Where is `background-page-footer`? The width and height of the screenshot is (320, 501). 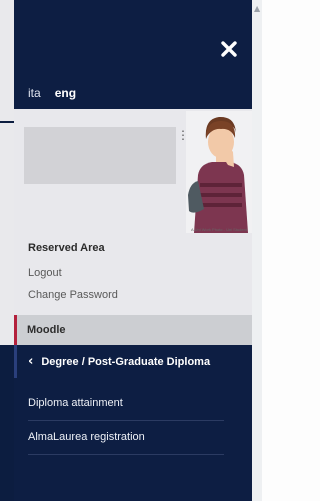 background-page-footer is located at coordinates (7, 423).